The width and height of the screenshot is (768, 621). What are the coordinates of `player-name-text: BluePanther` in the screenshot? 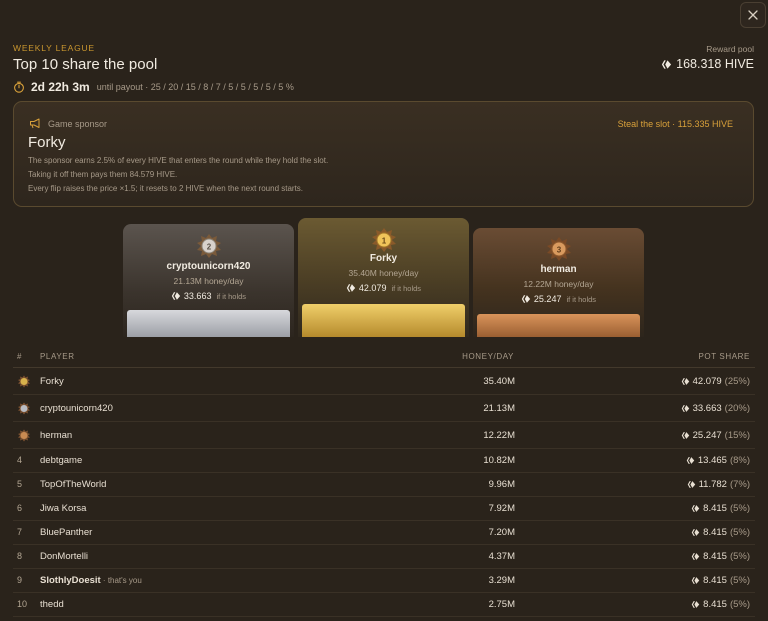 It's located at (66, 532).